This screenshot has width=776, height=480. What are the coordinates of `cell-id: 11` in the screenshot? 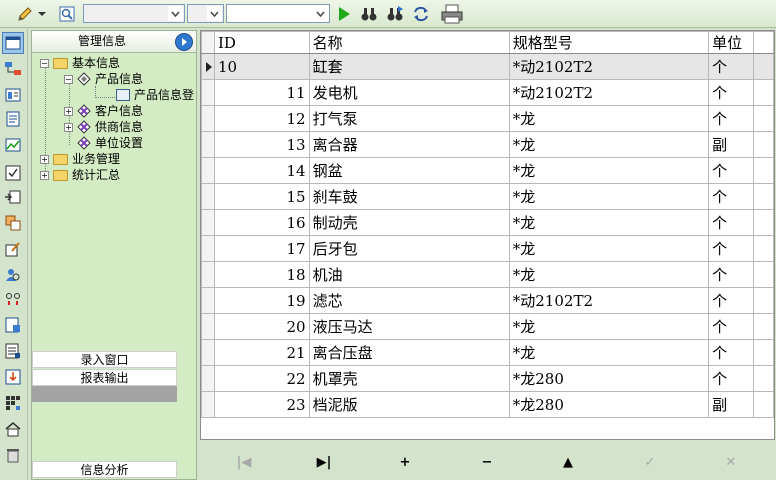 It's located at (261, 92).